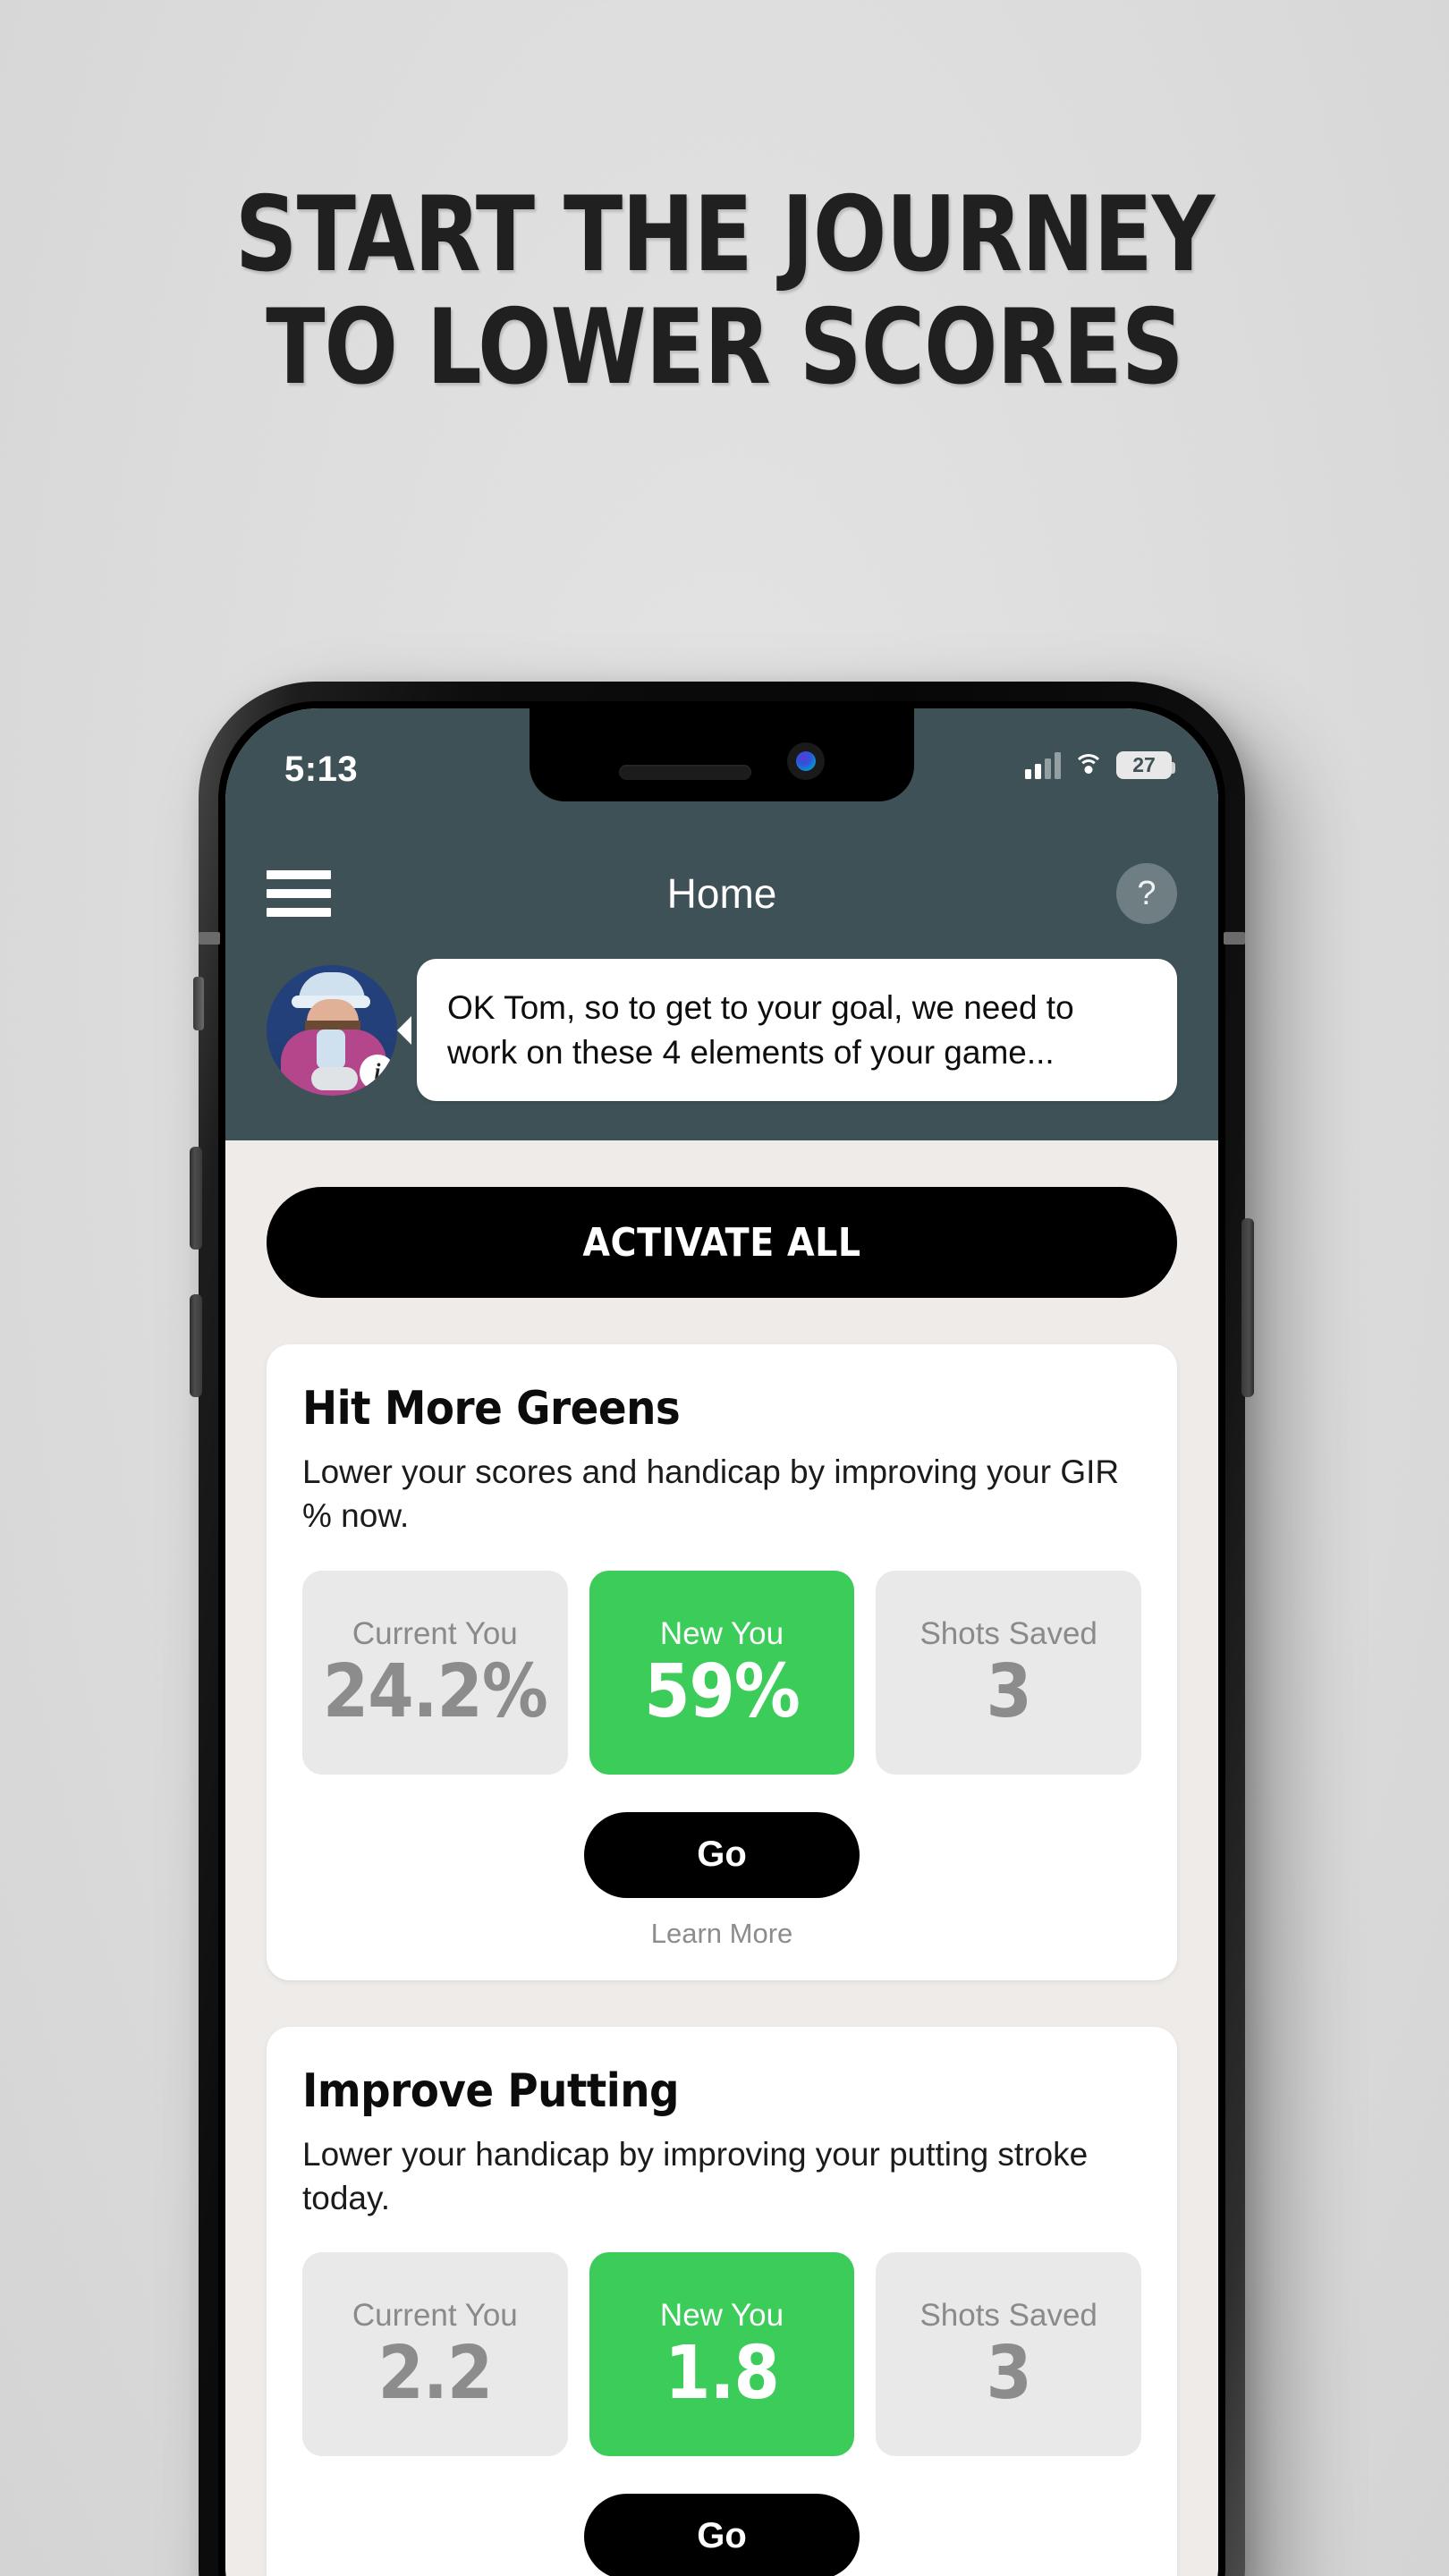 The width and height of the screenshot is (1449, 2576). I want to click on help-button: ?, so click(1146, 893).